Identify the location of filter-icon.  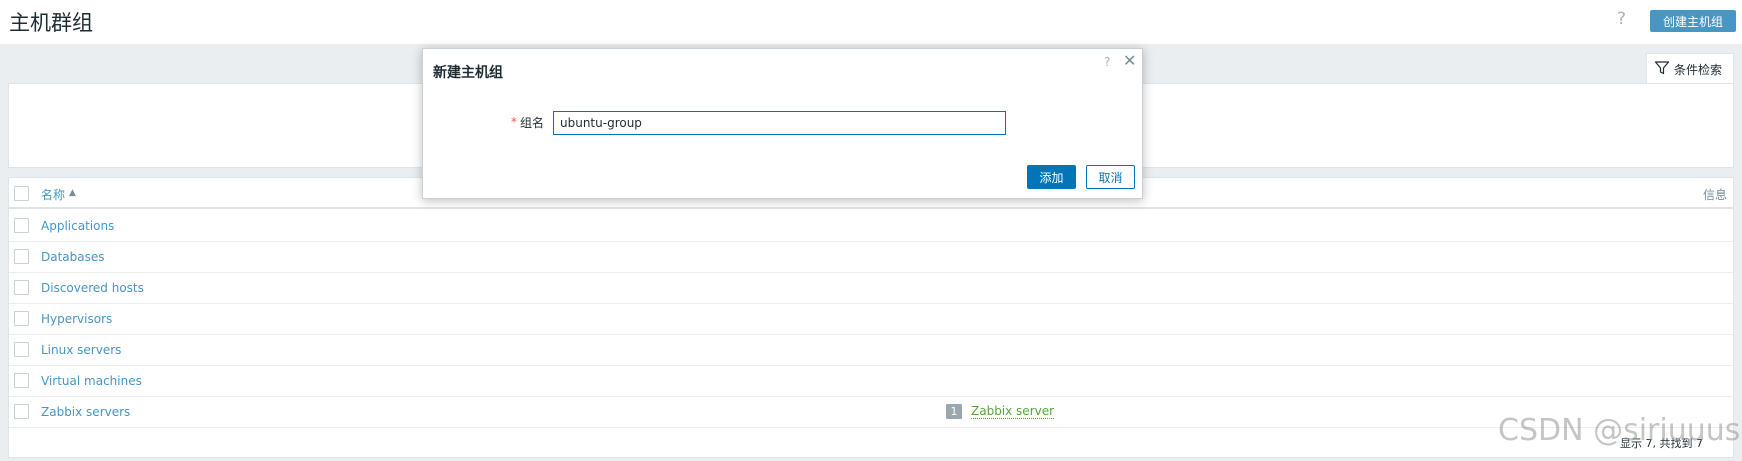
(1662, 68).